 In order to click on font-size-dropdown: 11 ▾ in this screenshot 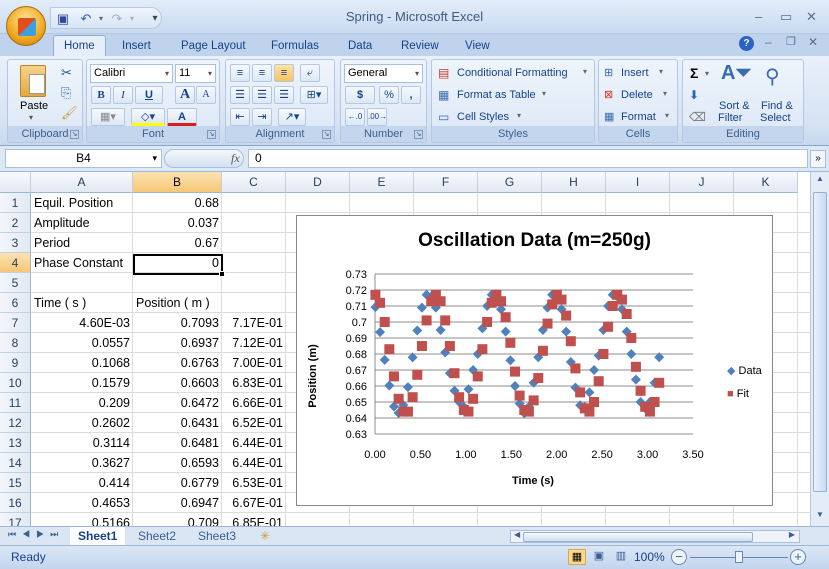, I will do `click(195, 73)`.